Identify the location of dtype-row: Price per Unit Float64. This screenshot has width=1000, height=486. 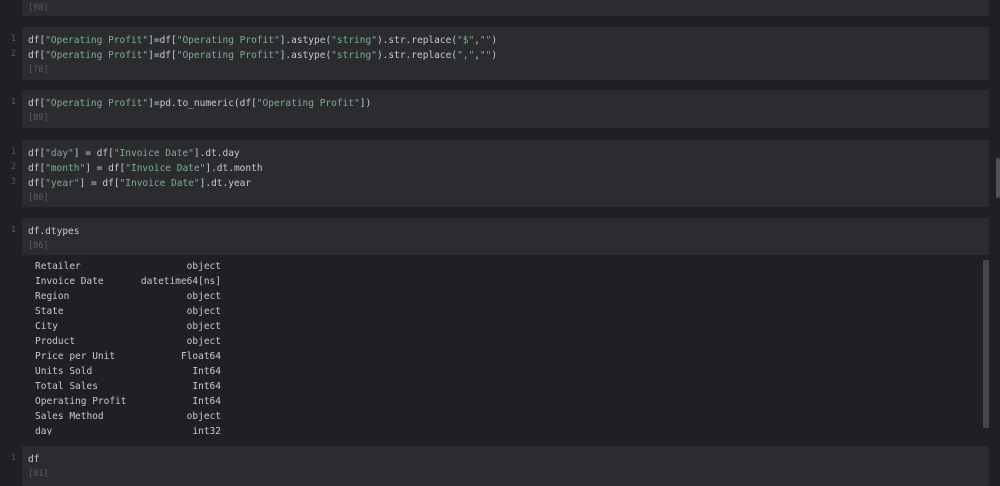
(128, 356).